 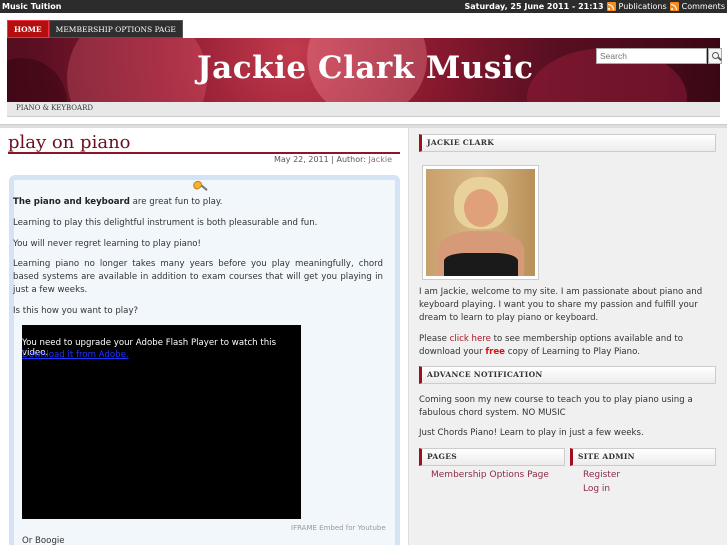 I want to click on tab-membership-options: MEMBERSHIP OPTIONS PAGE, so click(x=115, y=29).